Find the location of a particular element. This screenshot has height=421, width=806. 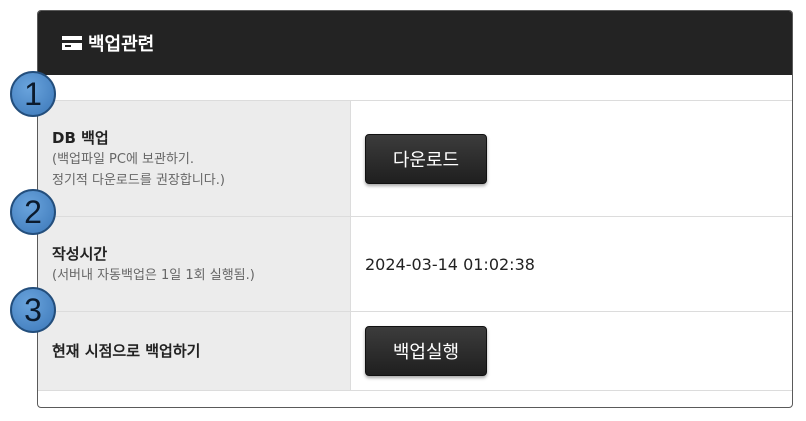

backup-now-title: 현재 시점으로 백업하기 is located at coordinates (126, 351).